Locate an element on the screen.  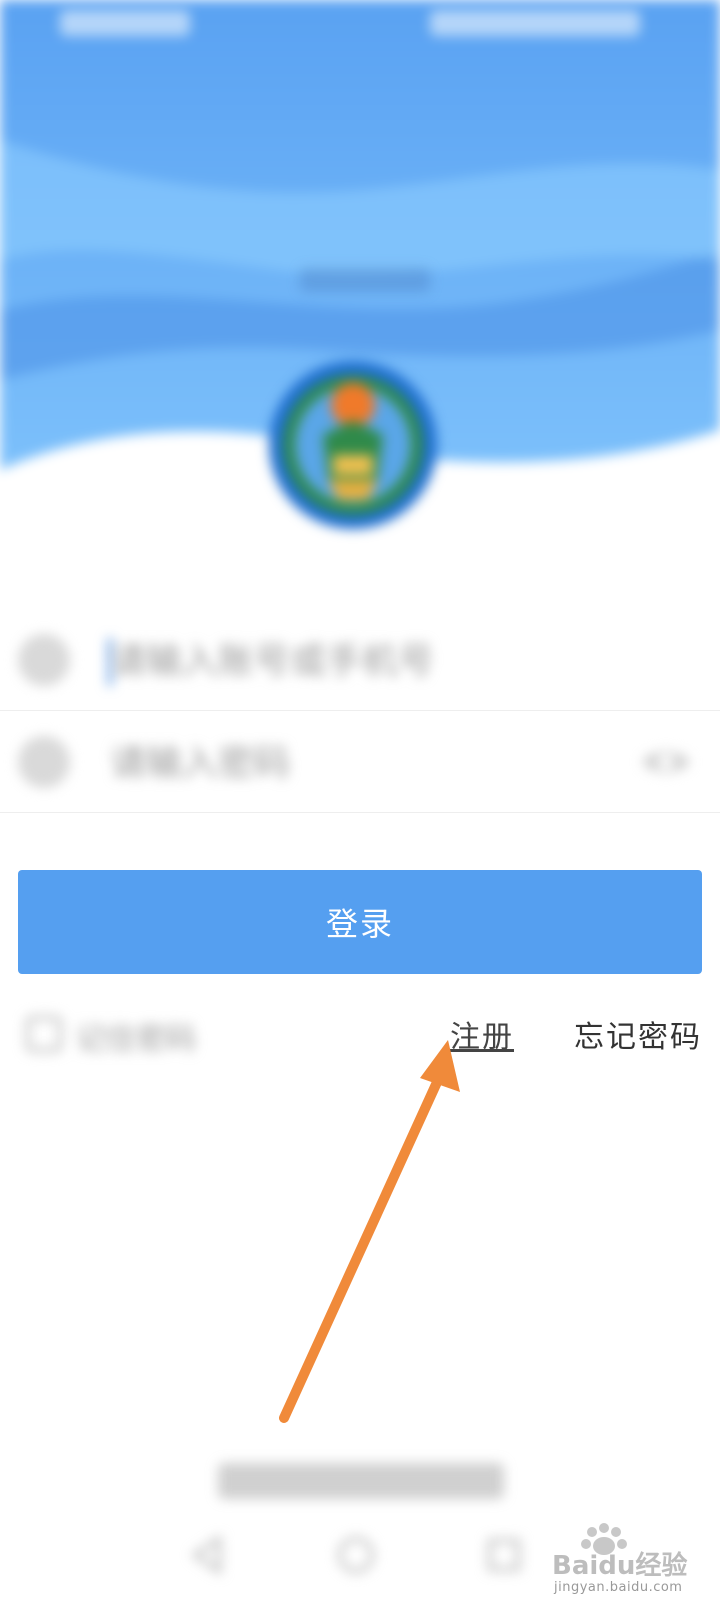
baidu-watermark-logo: Baidu经验 is located at coordinates (619, 1552).